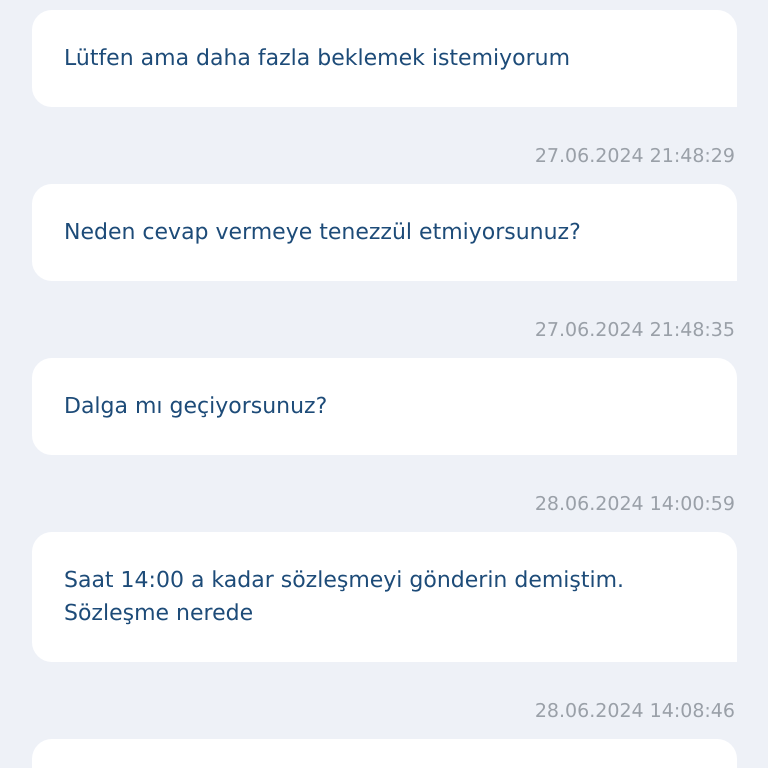  I want to click on message-timestamp: 28.06.2024 14:08:46, so click(634, 711).